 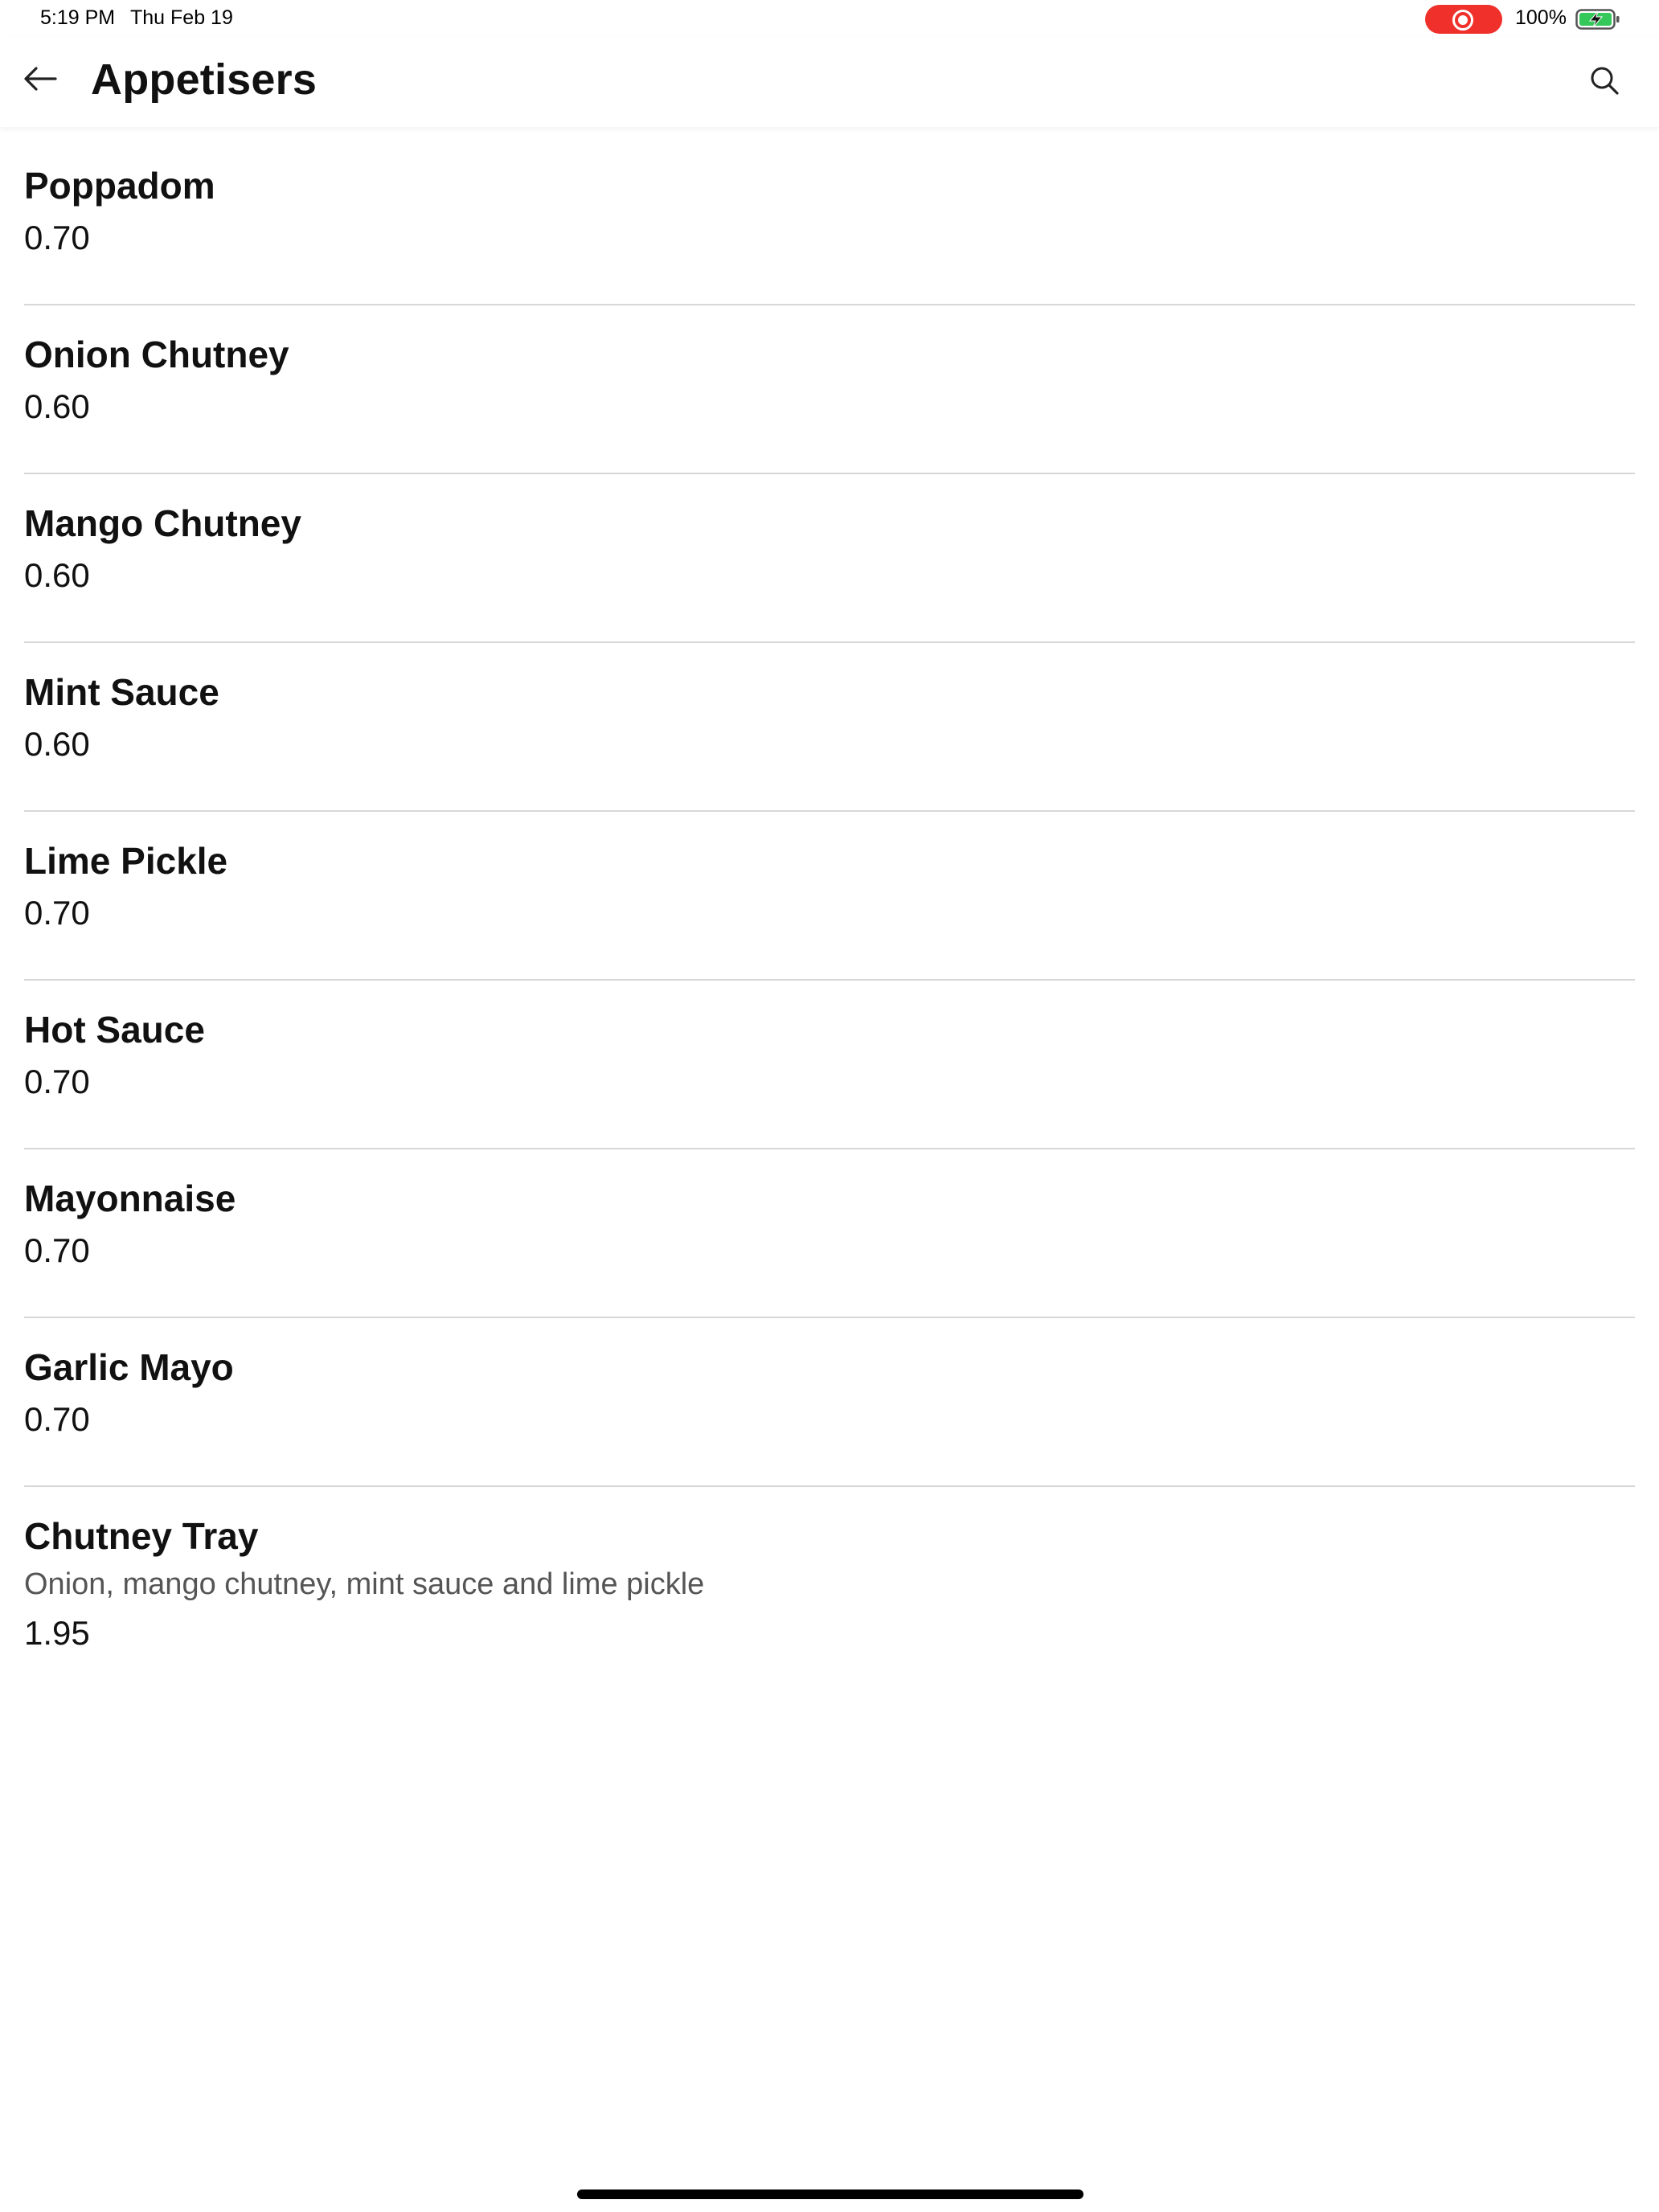 I want to click on menu-item-mint-sauce: Mint Sauce 0.60, so click(x=829, y=727).